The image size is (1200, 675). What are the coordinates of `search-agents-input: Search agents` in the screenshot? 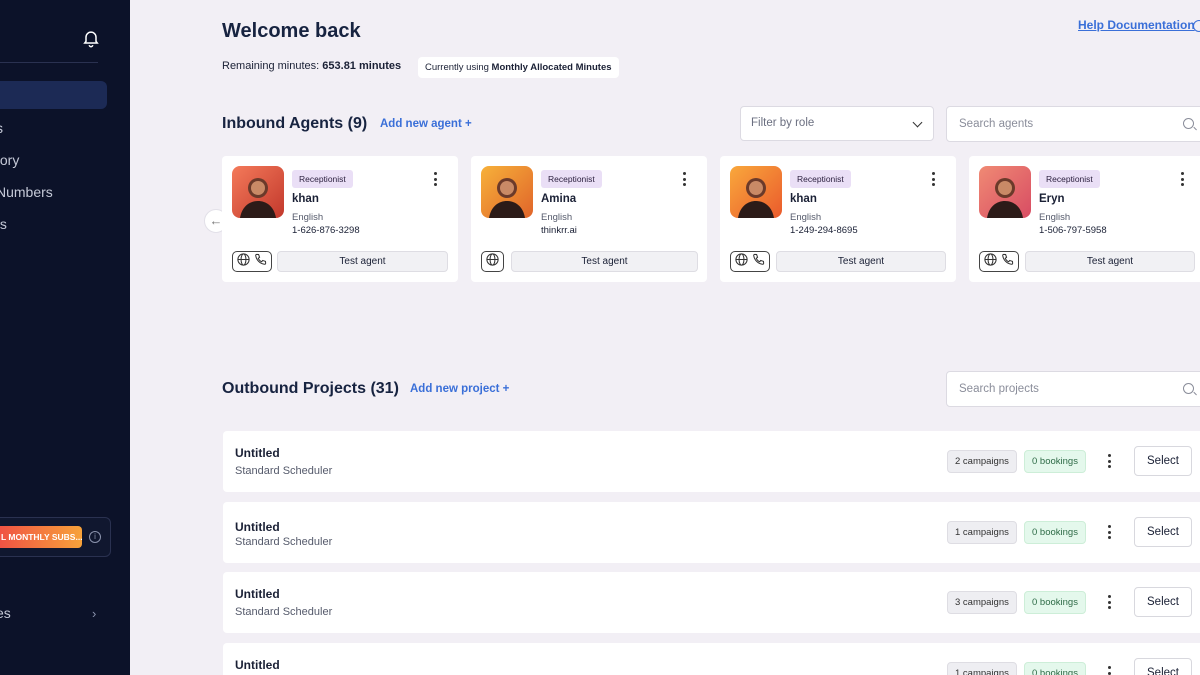 It's located at (1073, 124).